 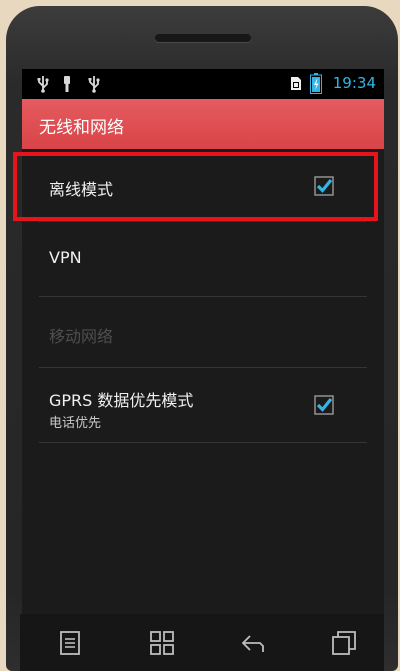 I want to click on back-icon, so click(x=252, y=643).